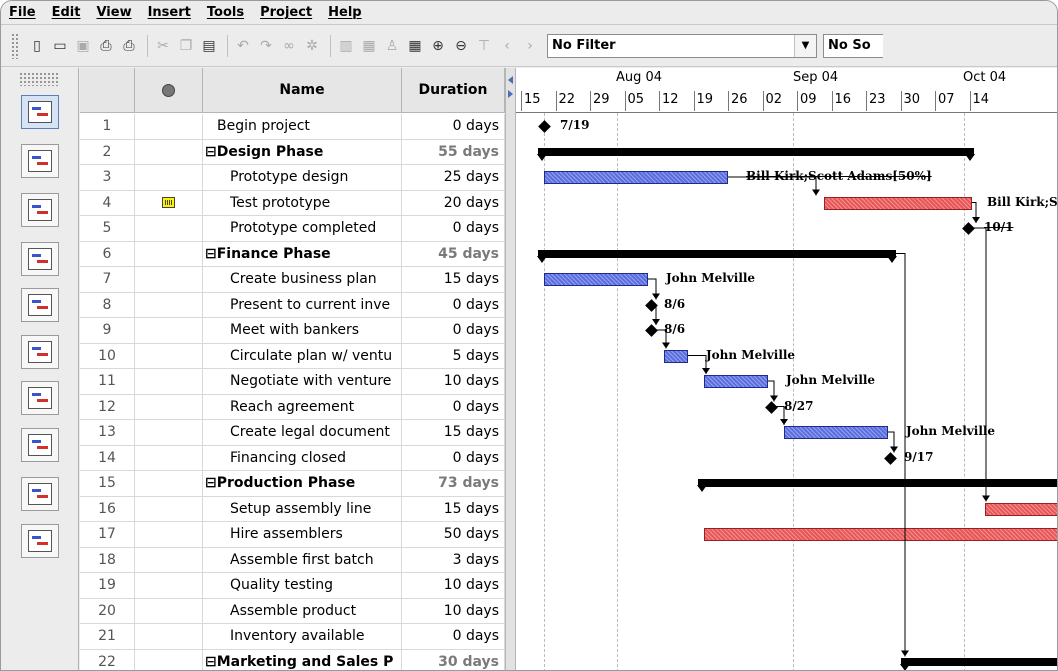  I want to click on table-row: 8 Present to current inve 0 days, so click(292, 305).